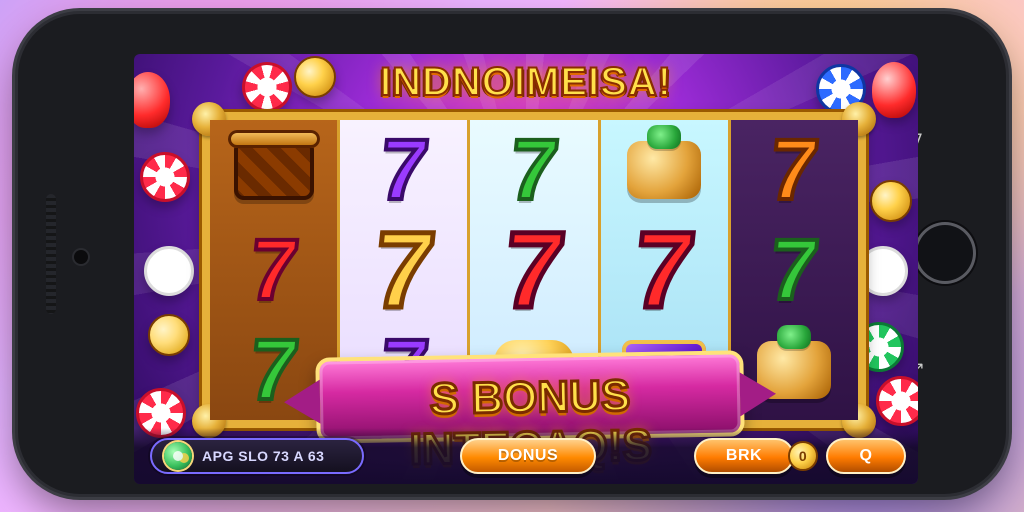 The image size is (1024, 512). I want to click on plate-icon, so click(664, 162).